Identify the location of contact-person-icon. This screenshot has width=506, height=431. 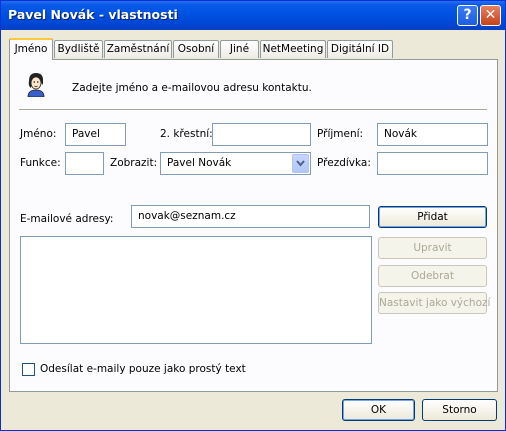
(36, 85).